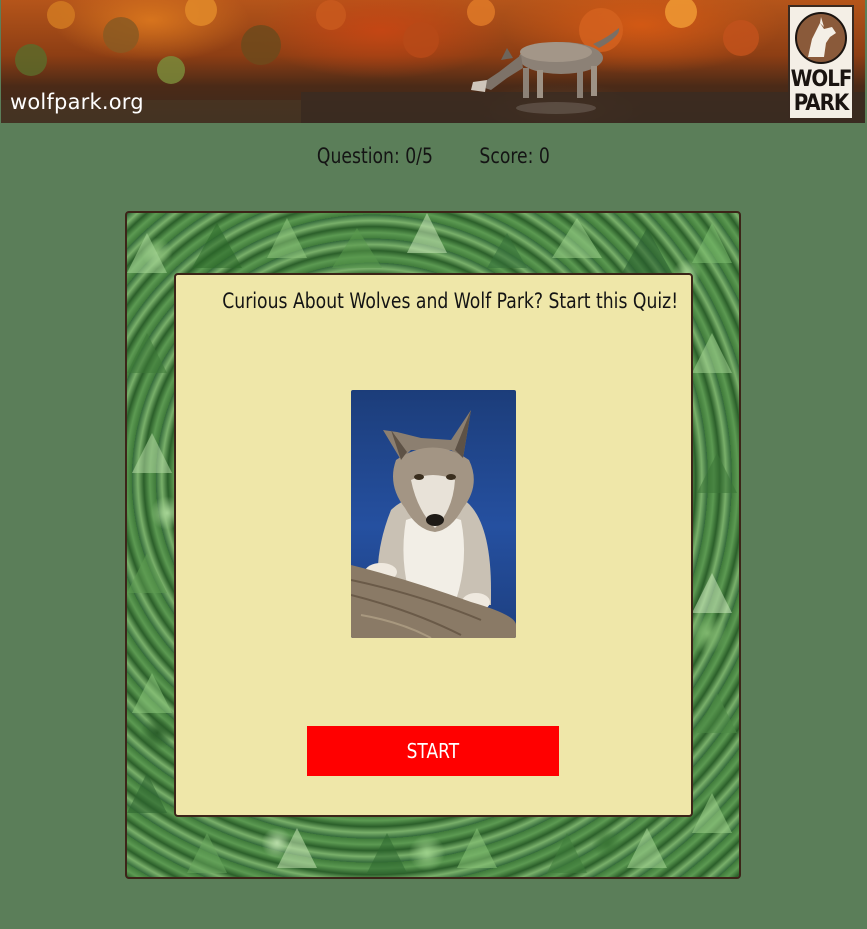  I want to click on wolf-portrait-image, so click(433, 524).